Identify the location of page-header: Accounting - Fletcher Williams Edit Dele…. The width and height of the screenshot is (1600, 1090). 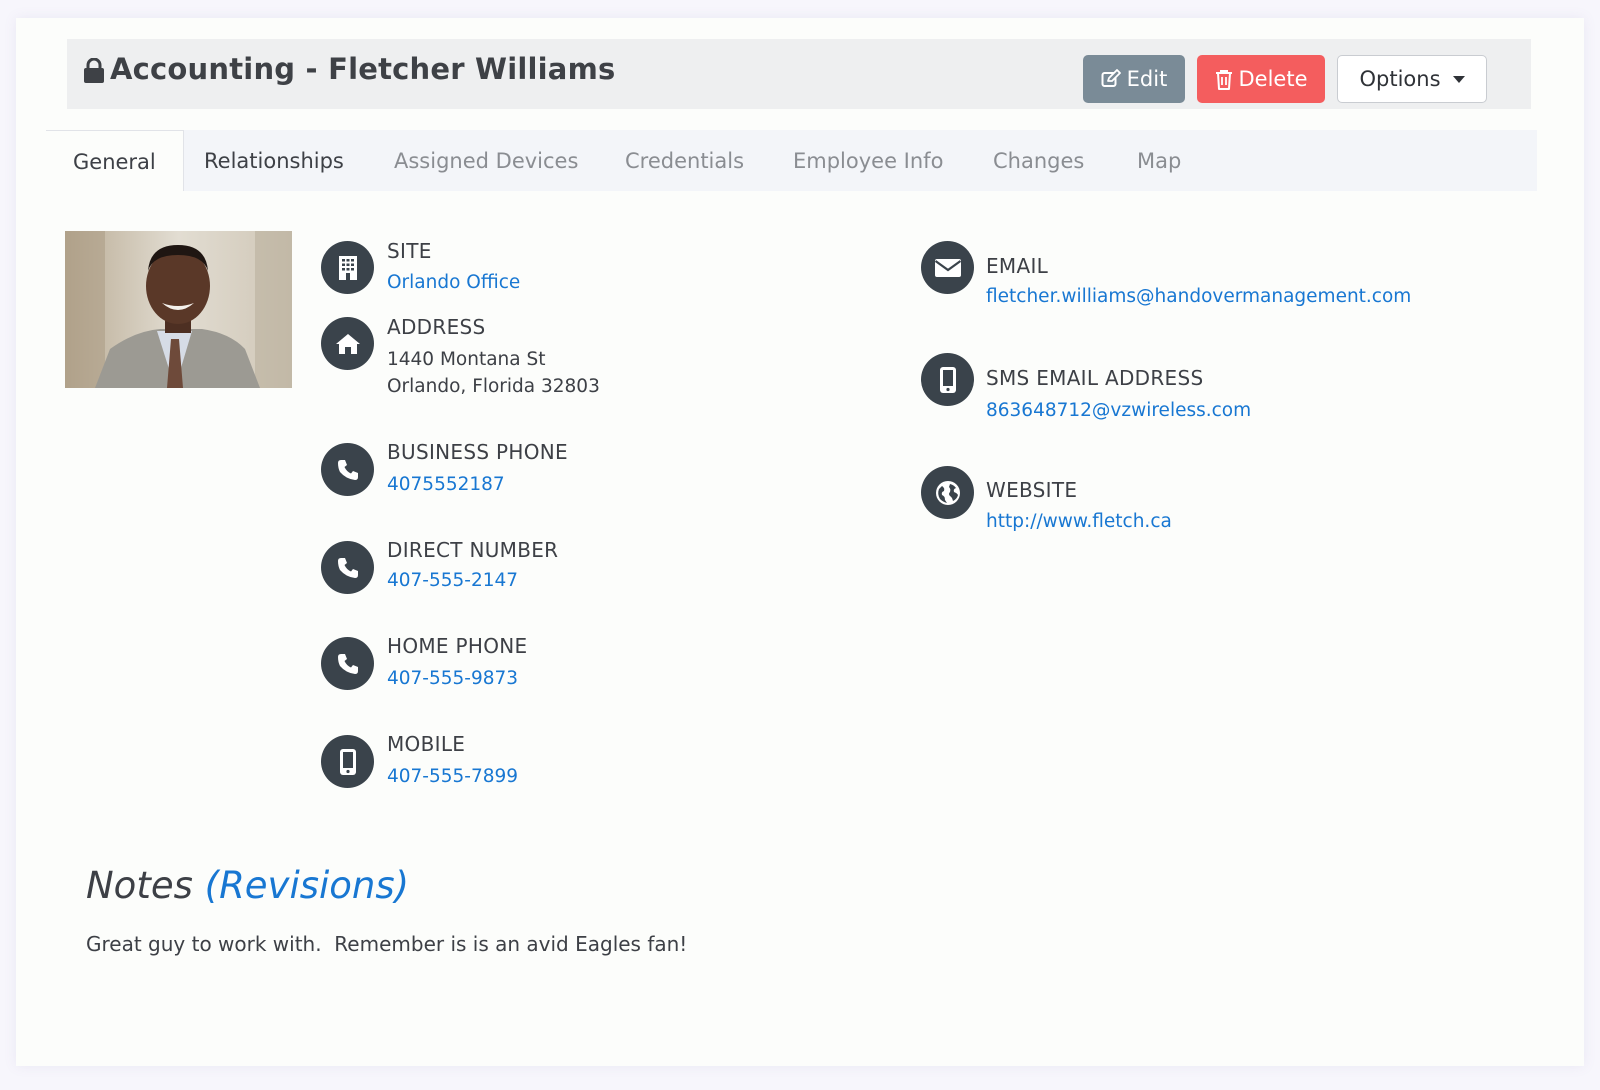
(799, 74).